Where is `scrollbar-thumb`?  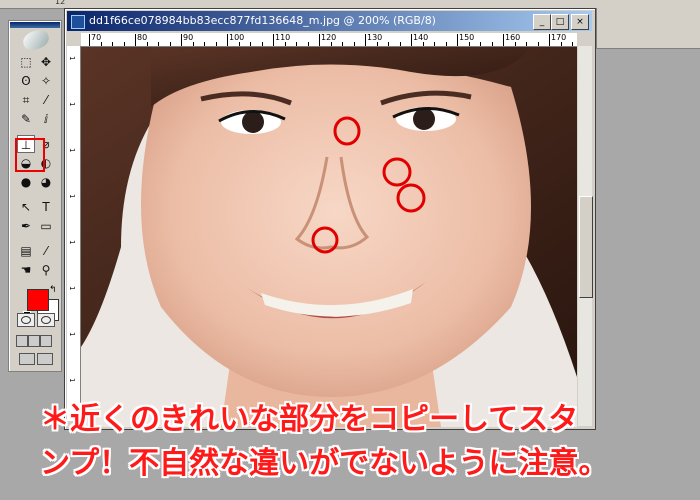 scrollbar-thumb is located at coordinates (586, 247).